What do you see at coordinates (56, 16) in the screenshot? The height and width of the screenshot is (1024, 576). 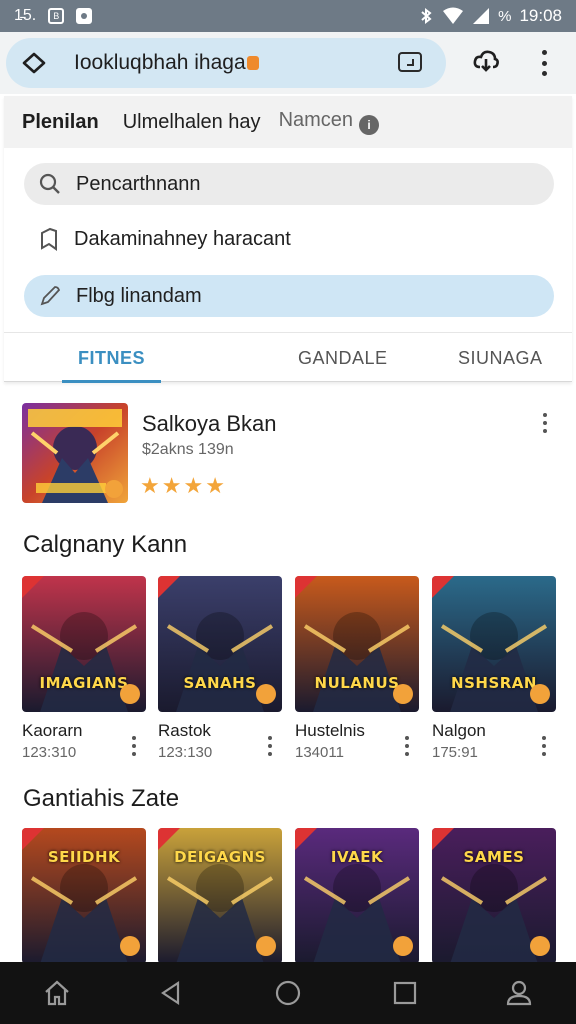 I see `notification-box-icon: B` at bounding box center [56, 16].